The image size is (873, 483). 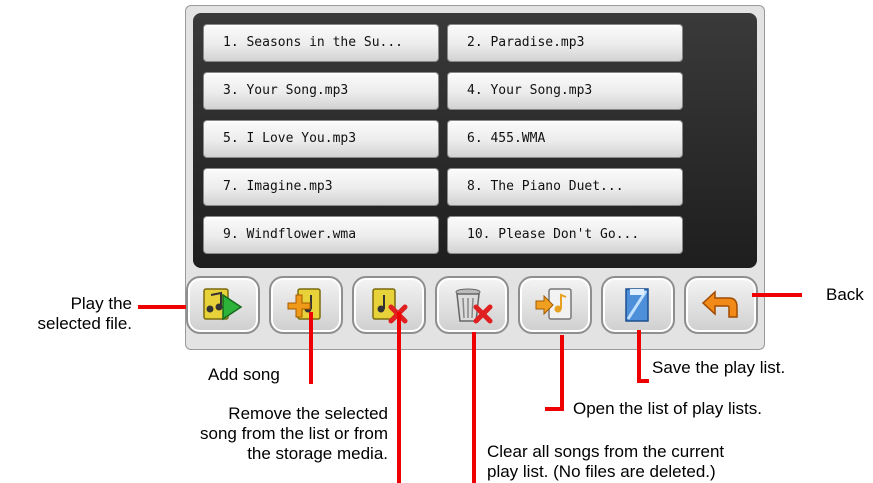 What do you see at coordinates (244, 374) in the screenshot?
I see `add-song-annotation: Add song` at bounding box center [244, 374].